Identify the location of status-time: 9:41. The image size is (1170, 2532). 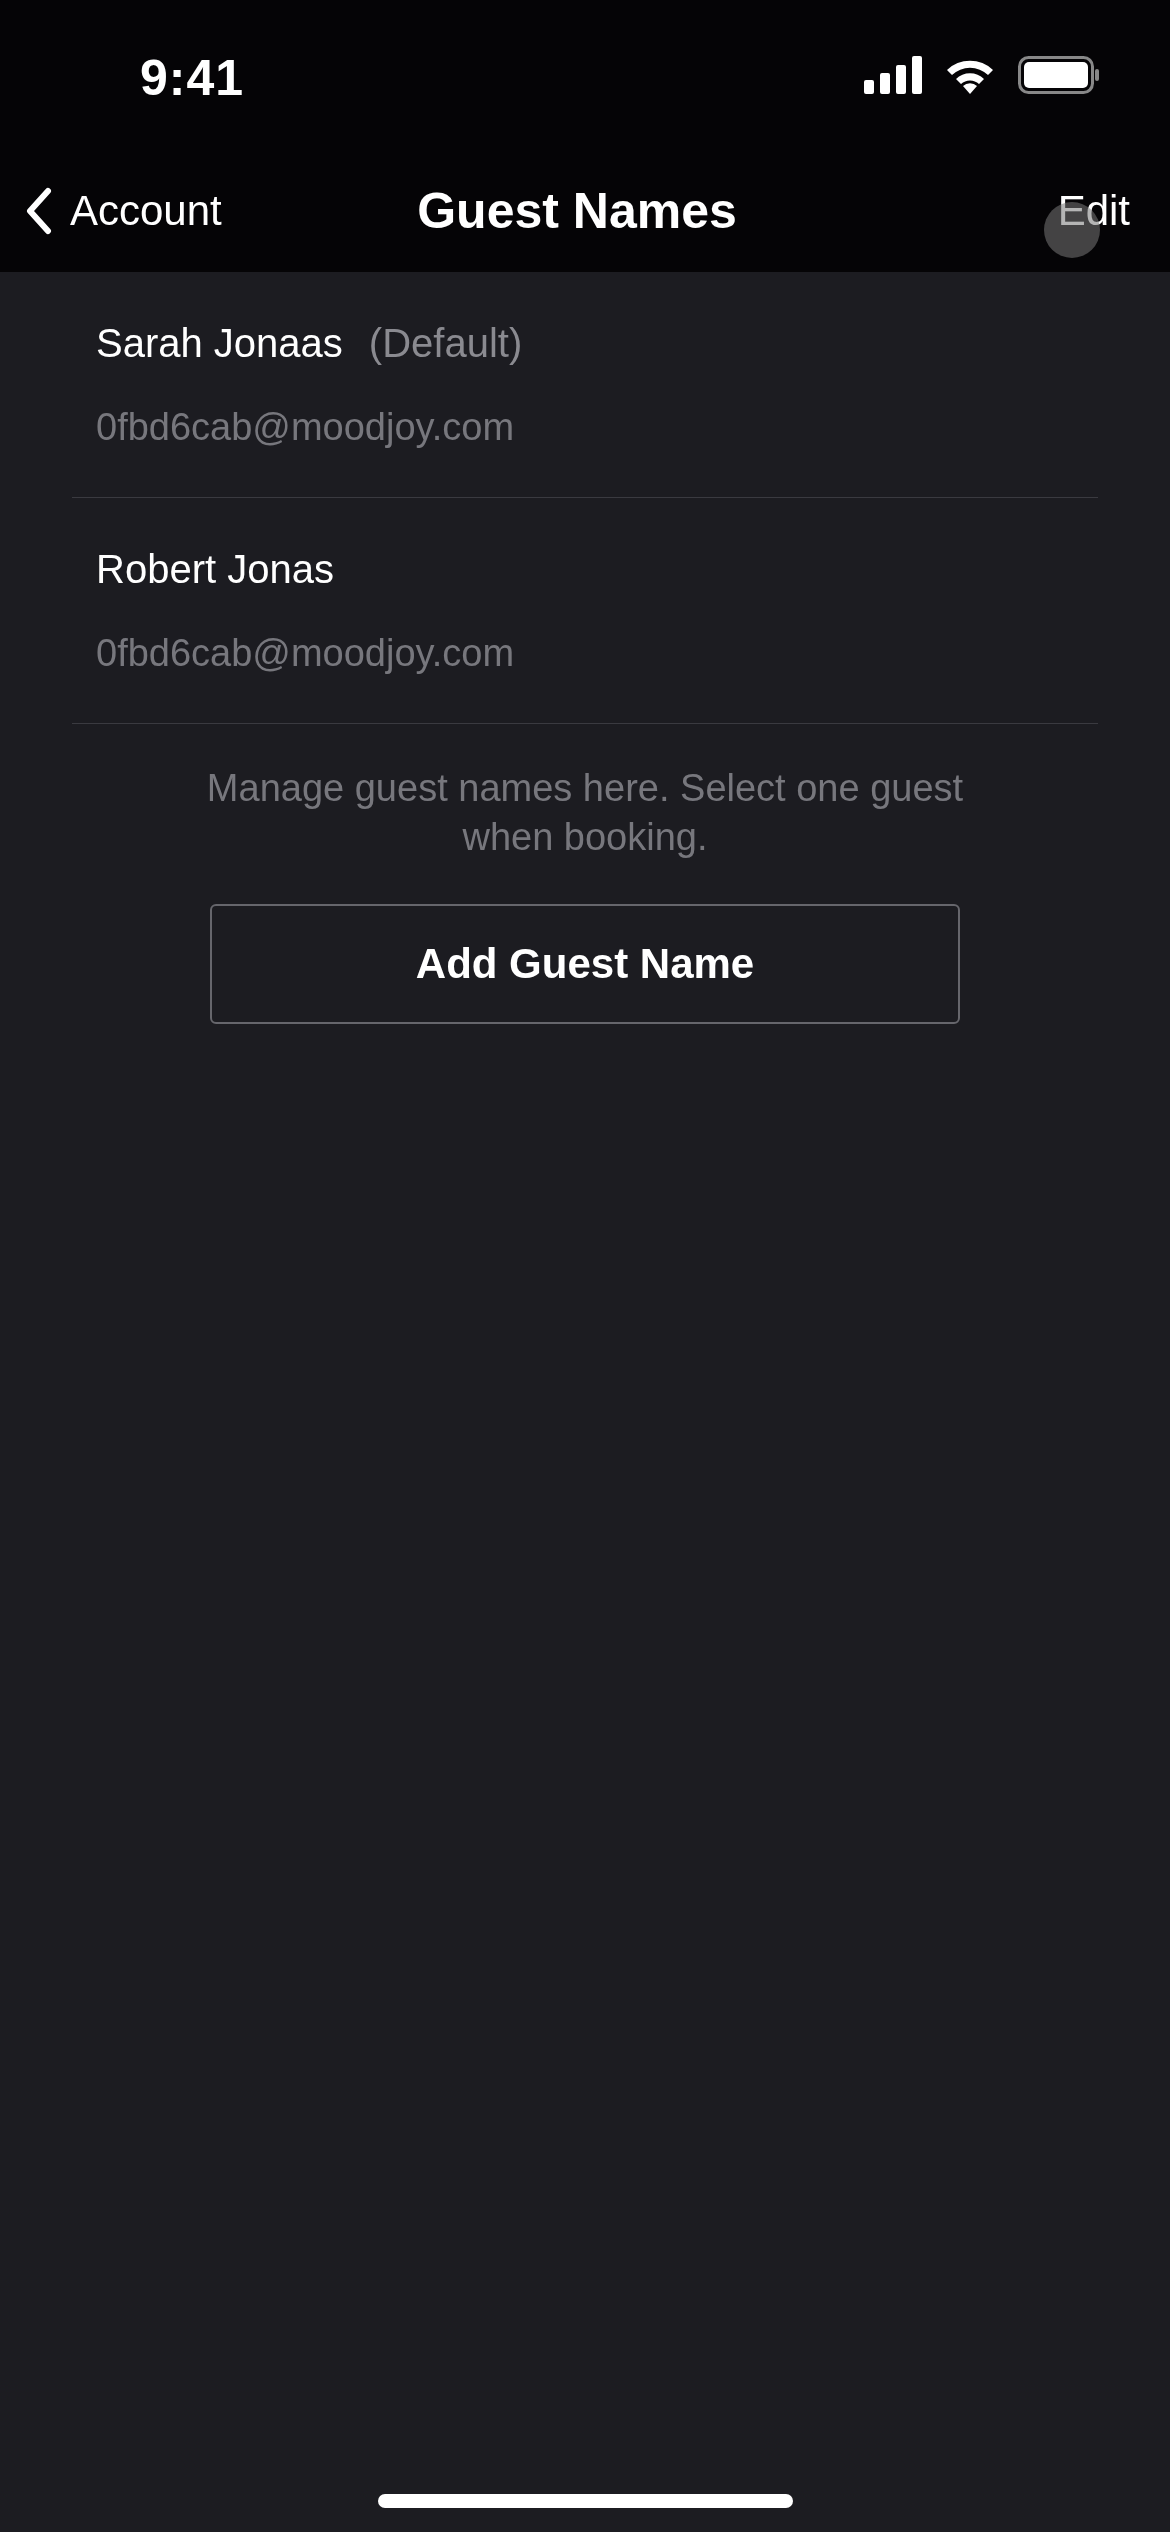
(192, 78).